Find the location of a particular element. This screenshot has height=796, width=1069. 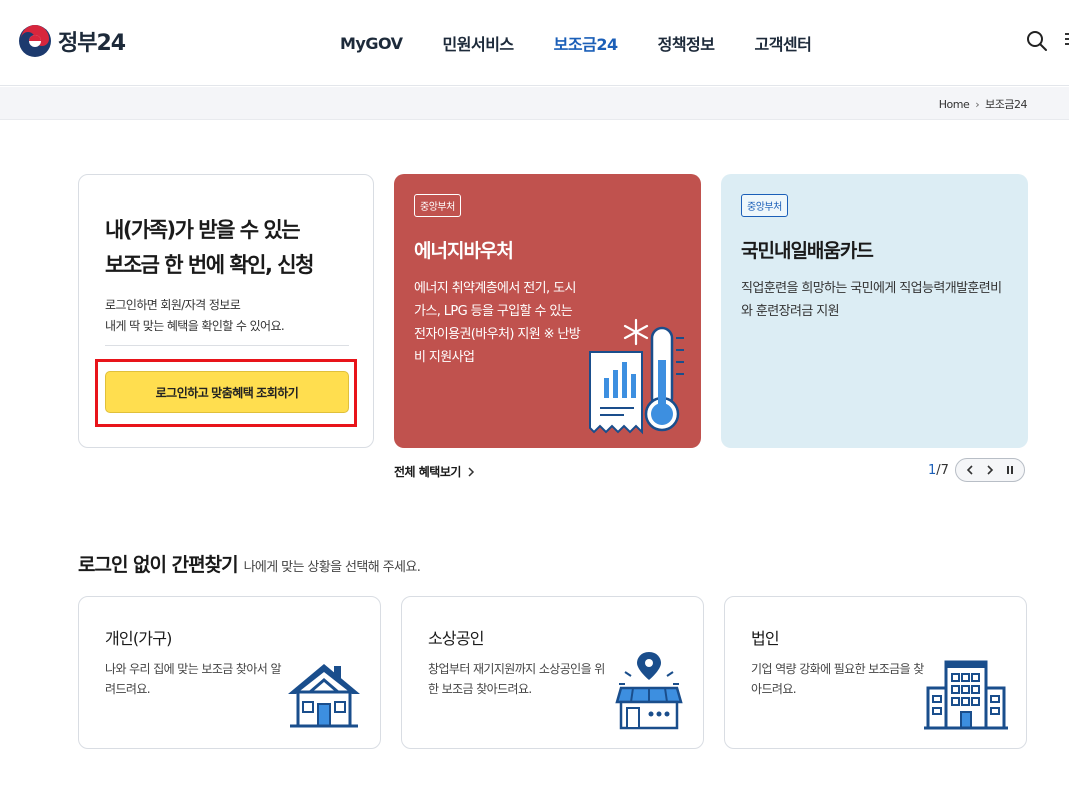

login-card-title: 내(가족)가 받을 수 있는 보조금 한 번에 확인, 신청 is located at coordinates (209, 248).